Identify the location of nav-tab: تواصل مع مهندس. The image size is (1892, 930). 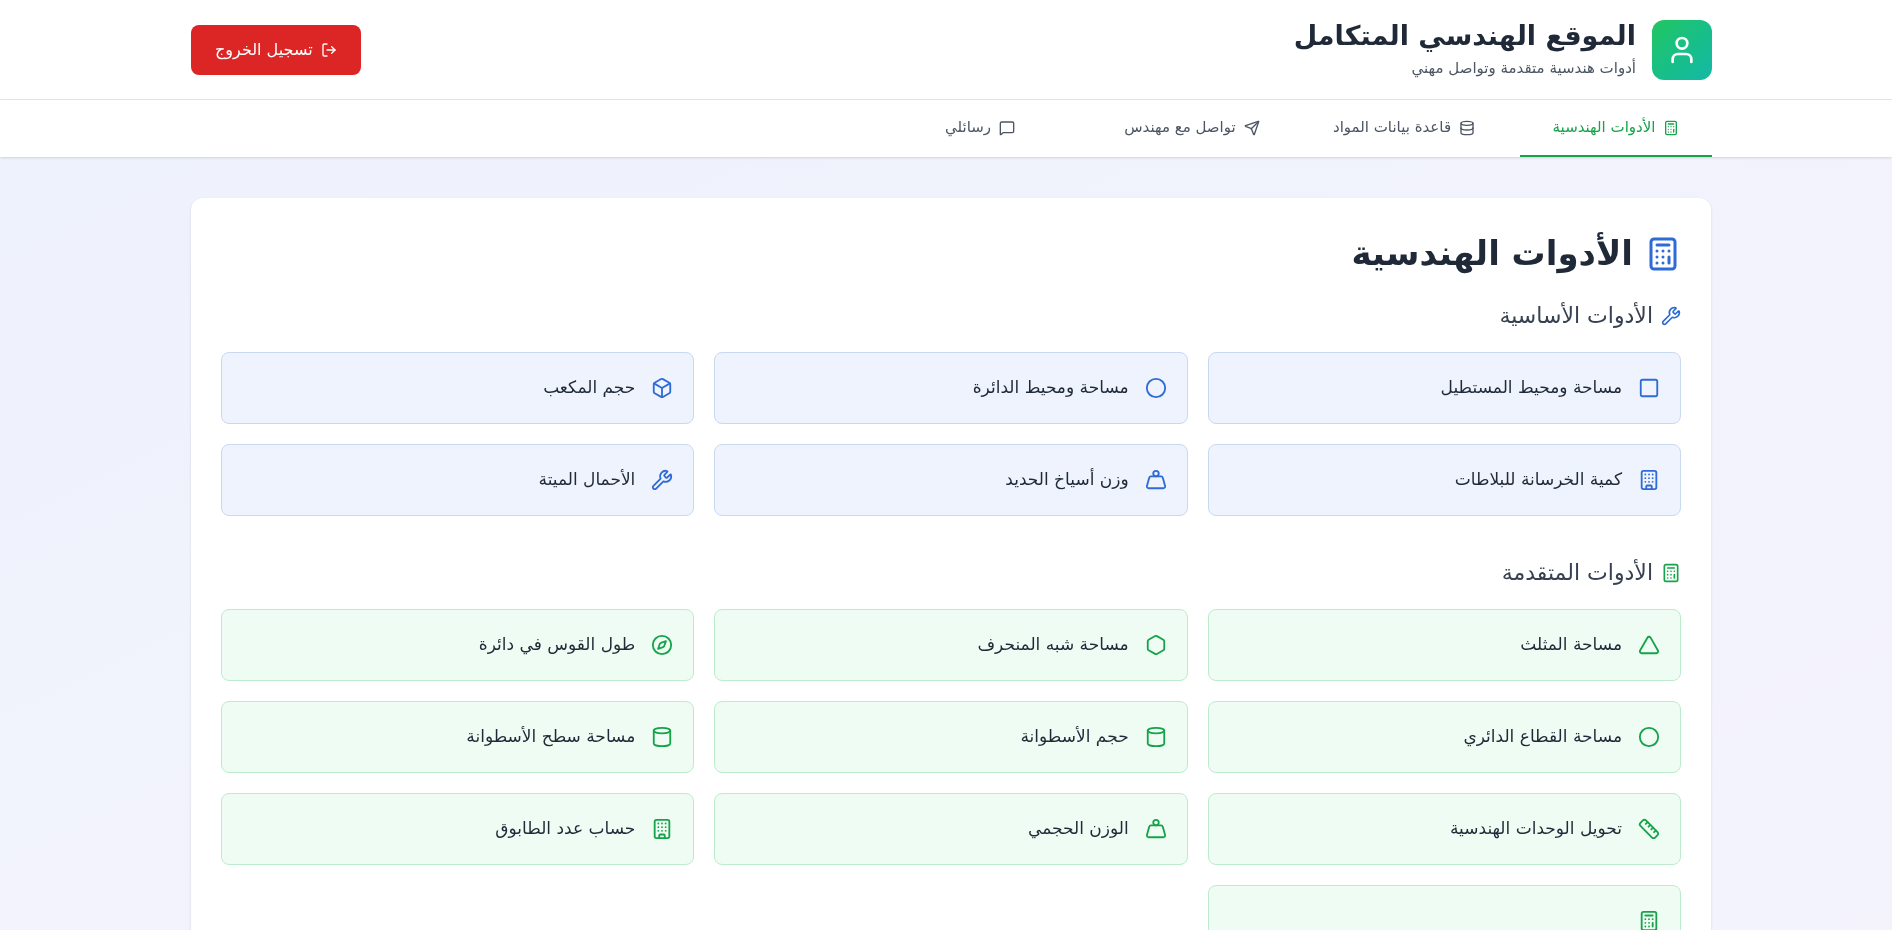
(1192, 128).